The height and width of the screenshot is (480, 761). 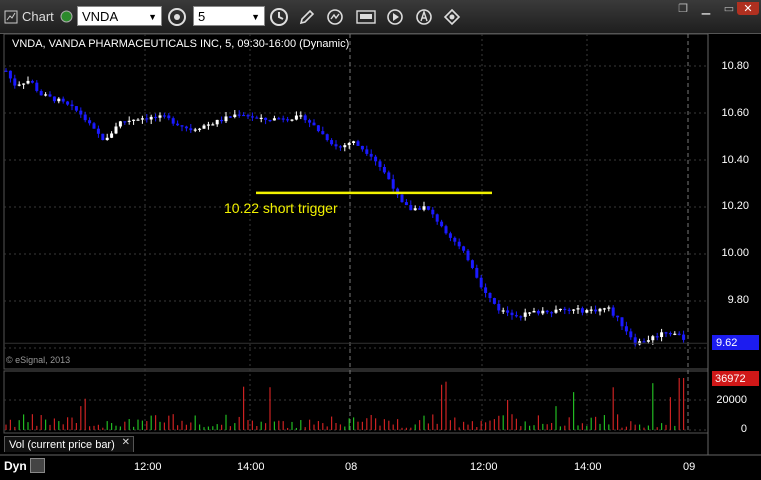 I want to click on time-axis-label: 08, so click(x=351, y=467).